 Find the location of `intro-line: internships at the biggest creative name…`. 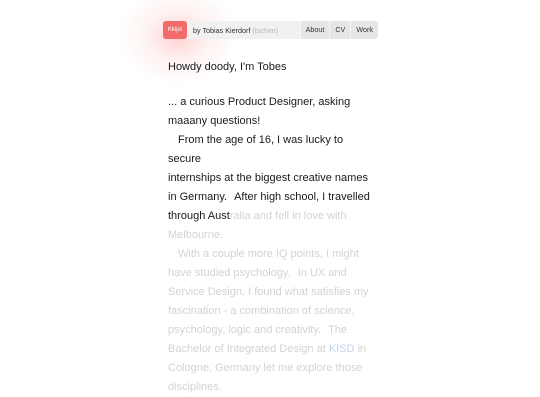

intro-line: internships at the biggest creative name… is located at coordinates (268, 178).